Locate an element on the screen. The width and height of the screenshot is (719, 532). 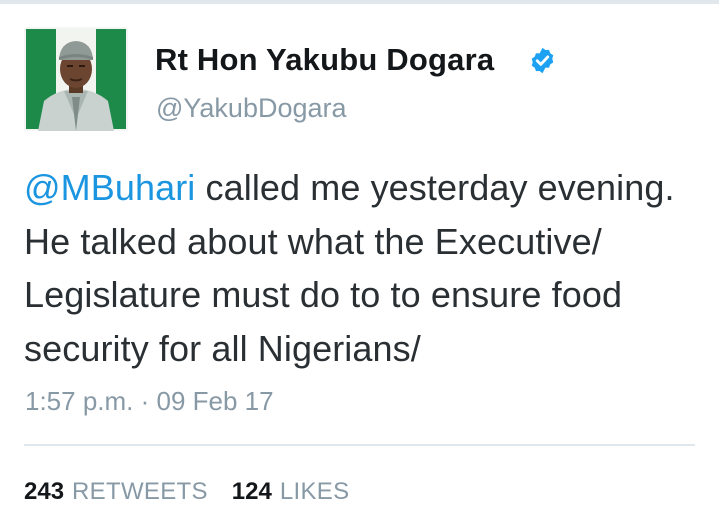
likes-label: LIKES is located at coordinates (314, 491).